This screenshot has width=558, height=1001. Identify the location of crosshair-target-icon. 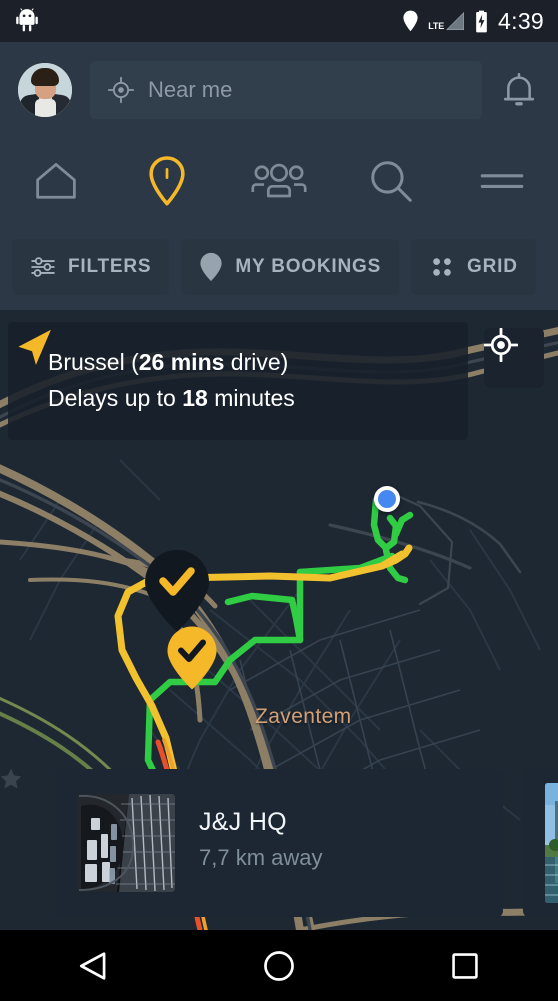
(121, 90).